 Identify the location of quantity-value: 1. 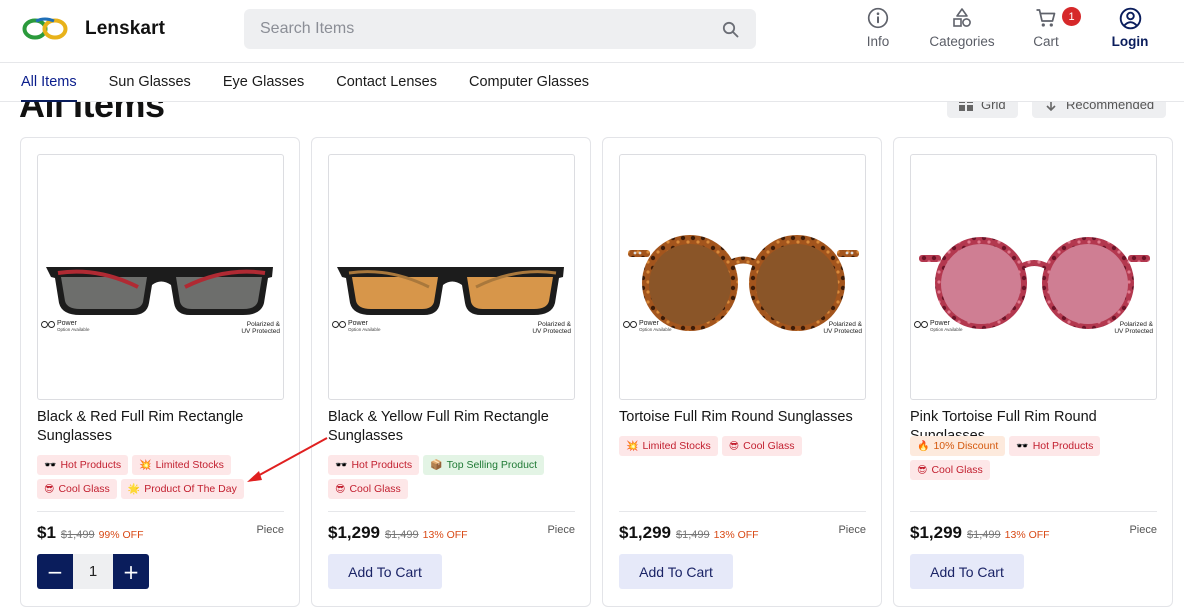
(93, 571).